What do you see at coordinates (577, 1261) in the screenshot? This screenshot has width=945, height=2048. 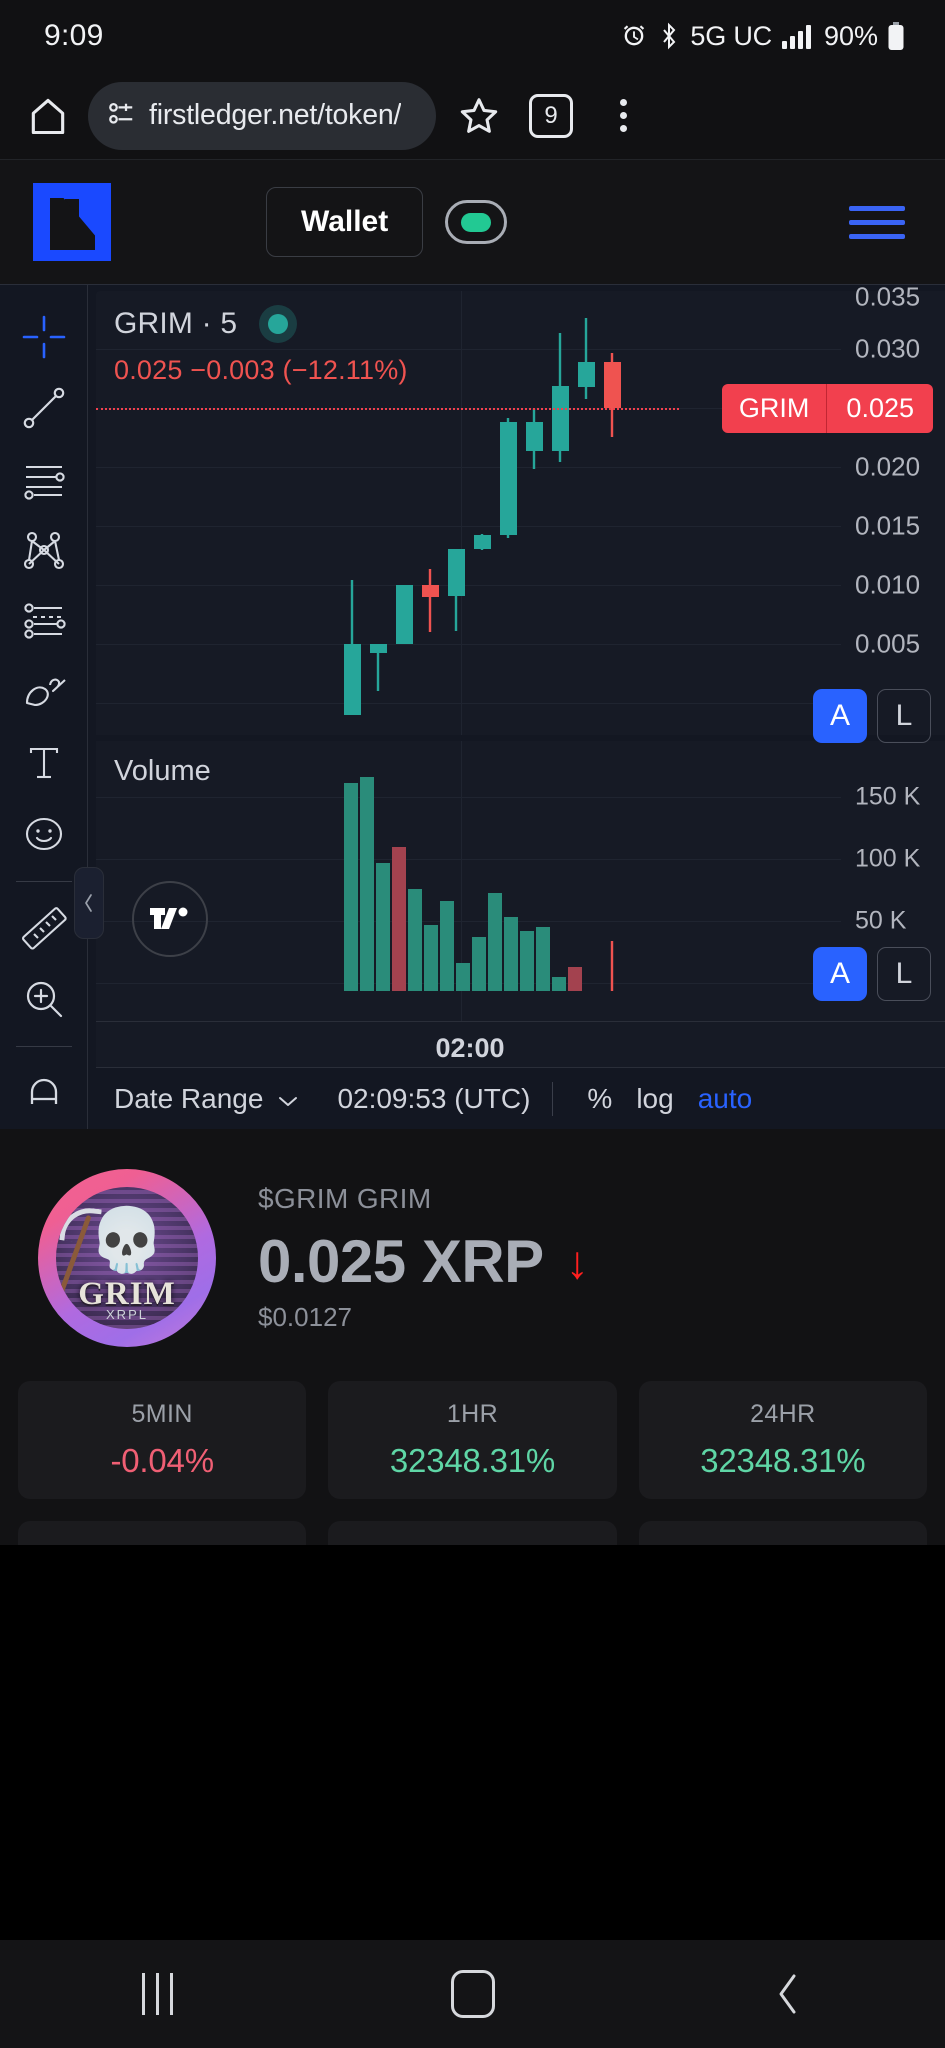 I see `down-arrow-icon: ↓` at bounding box center [577, 1261].